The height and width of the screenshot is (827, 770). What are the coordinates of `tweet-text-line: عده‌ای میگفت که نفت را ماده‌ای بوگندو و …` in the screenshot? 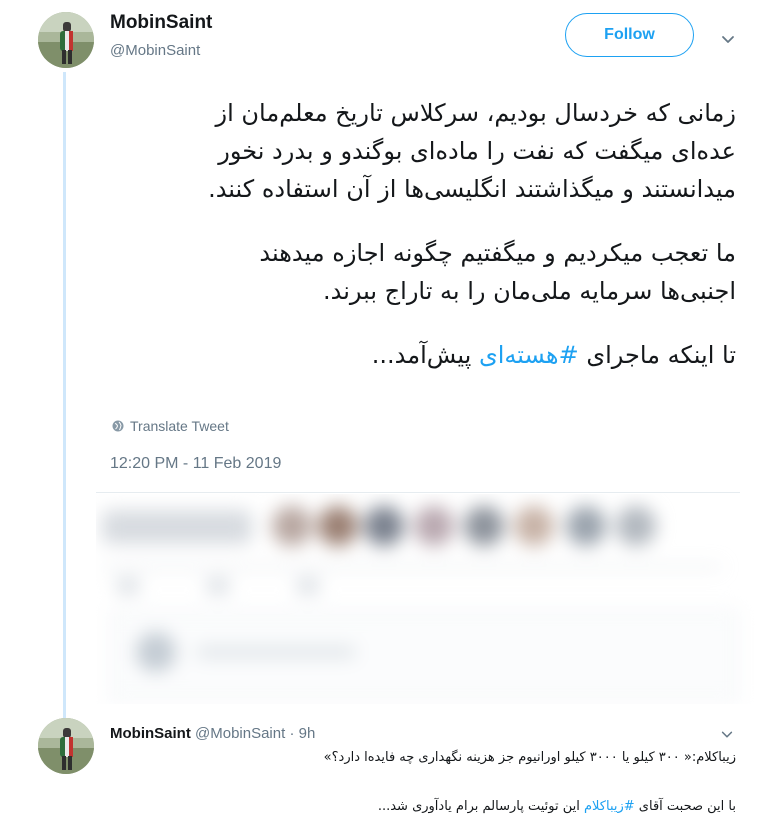 It's located at (477, 151).